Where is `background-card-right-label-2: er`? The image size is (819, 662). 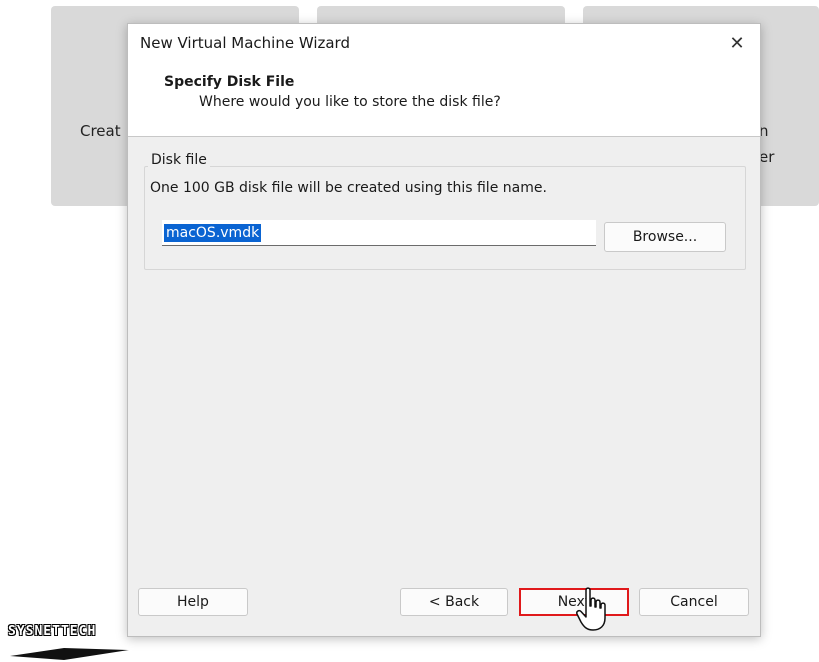 background-card-right-label-2: er is located at coordinates (767, 157).